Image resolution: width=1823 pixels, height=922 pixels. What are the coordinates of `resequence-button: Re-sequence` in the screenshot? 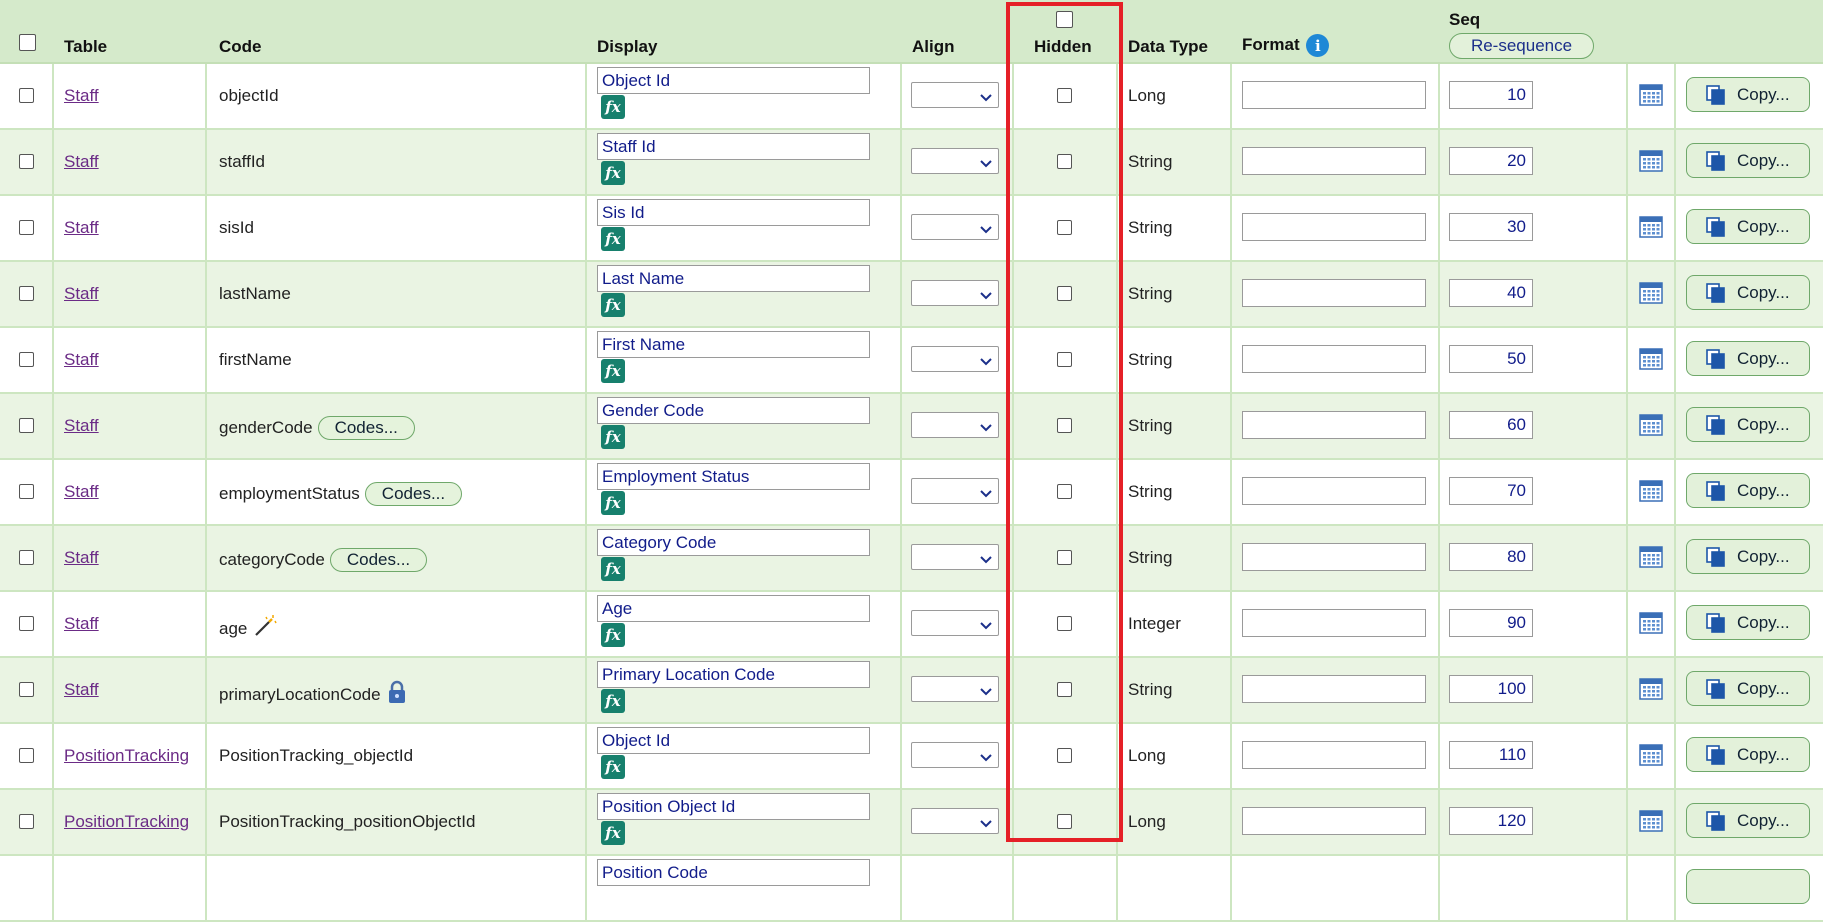 It's located at (1521, 46).